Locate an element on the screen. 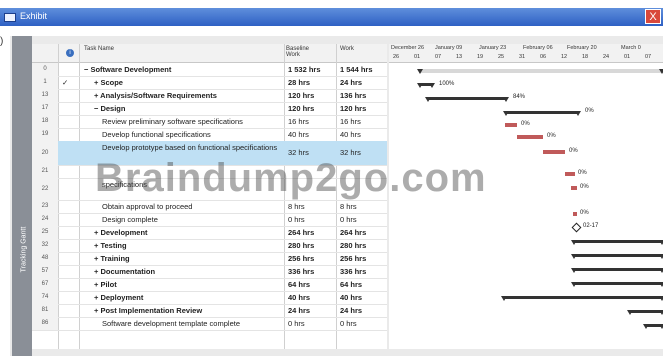 Image resolution: width=663 pixels, height=363 pixels. design-complete-milestone is located at coordinates (576, 227).